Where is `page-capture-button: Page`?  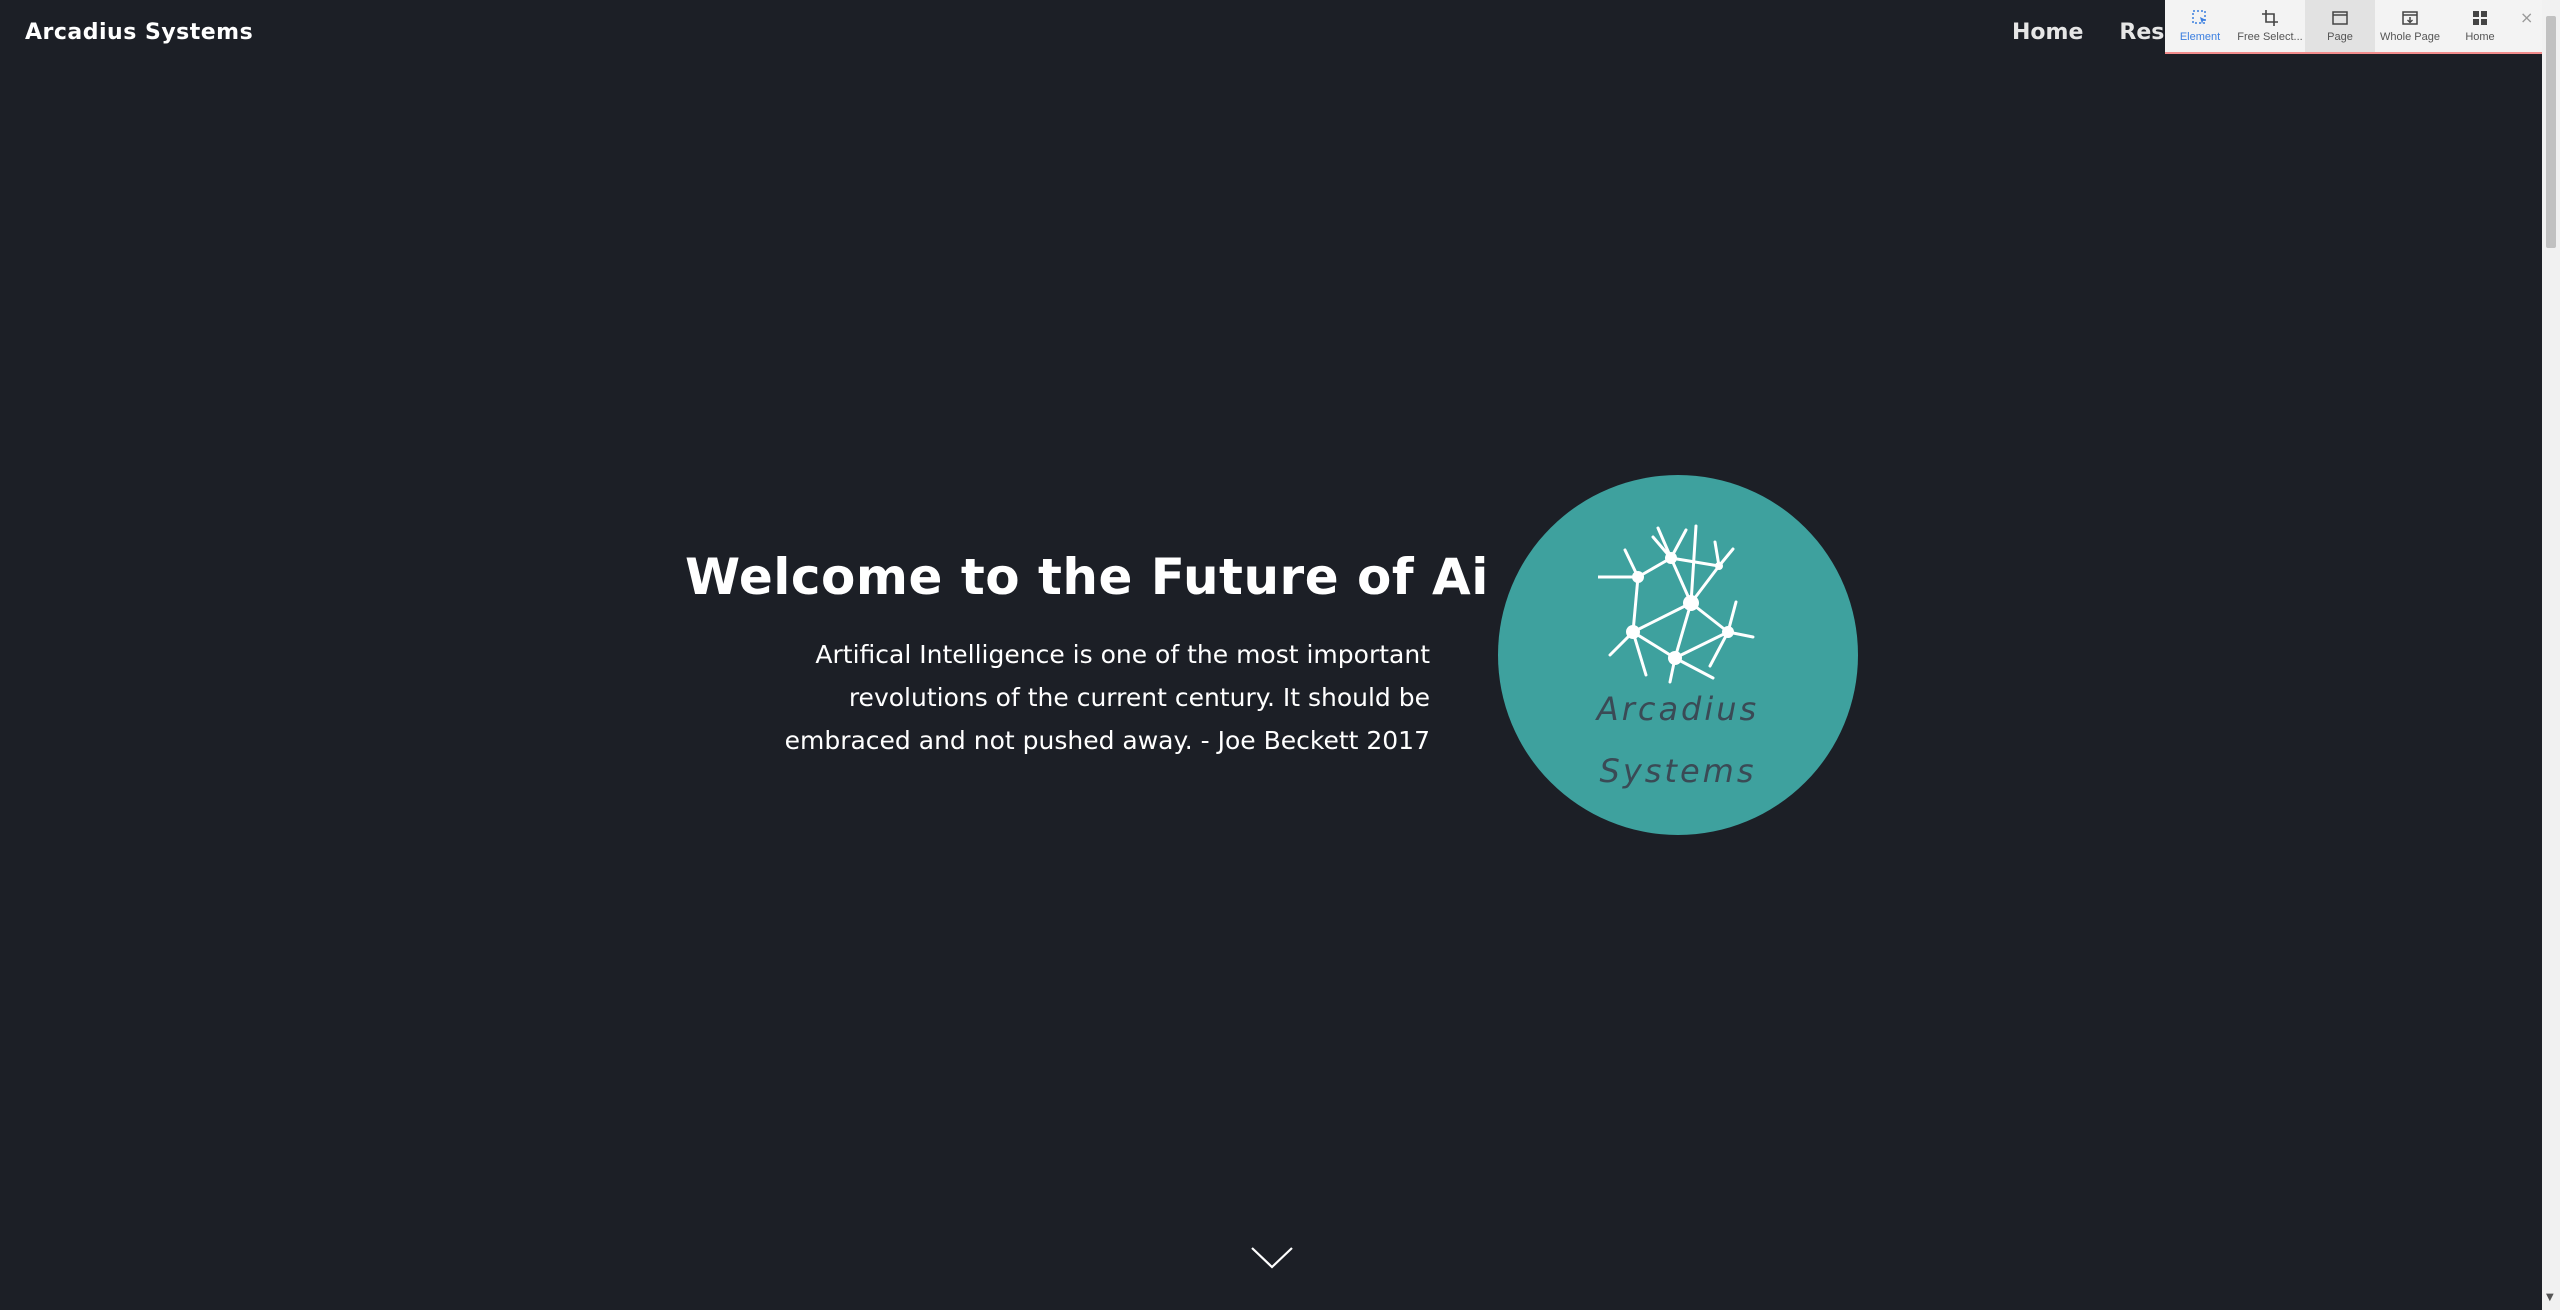 page-capture-button: Page is located at coordinates (2340, 26).